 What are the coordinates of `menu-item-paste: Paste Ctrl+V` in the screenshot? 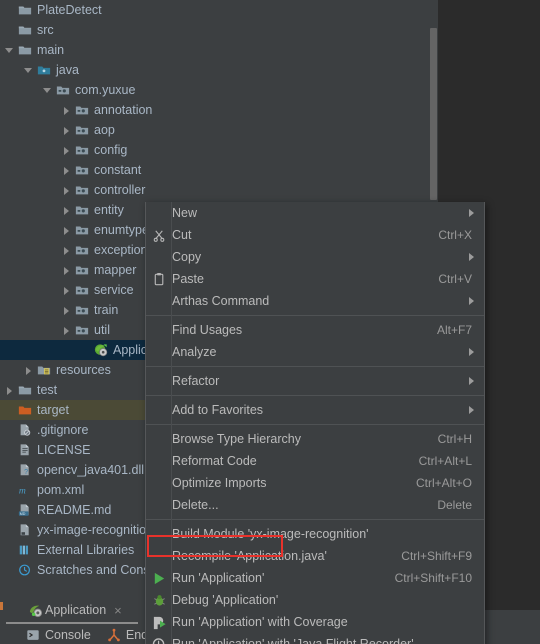 It's located at (315, 279).